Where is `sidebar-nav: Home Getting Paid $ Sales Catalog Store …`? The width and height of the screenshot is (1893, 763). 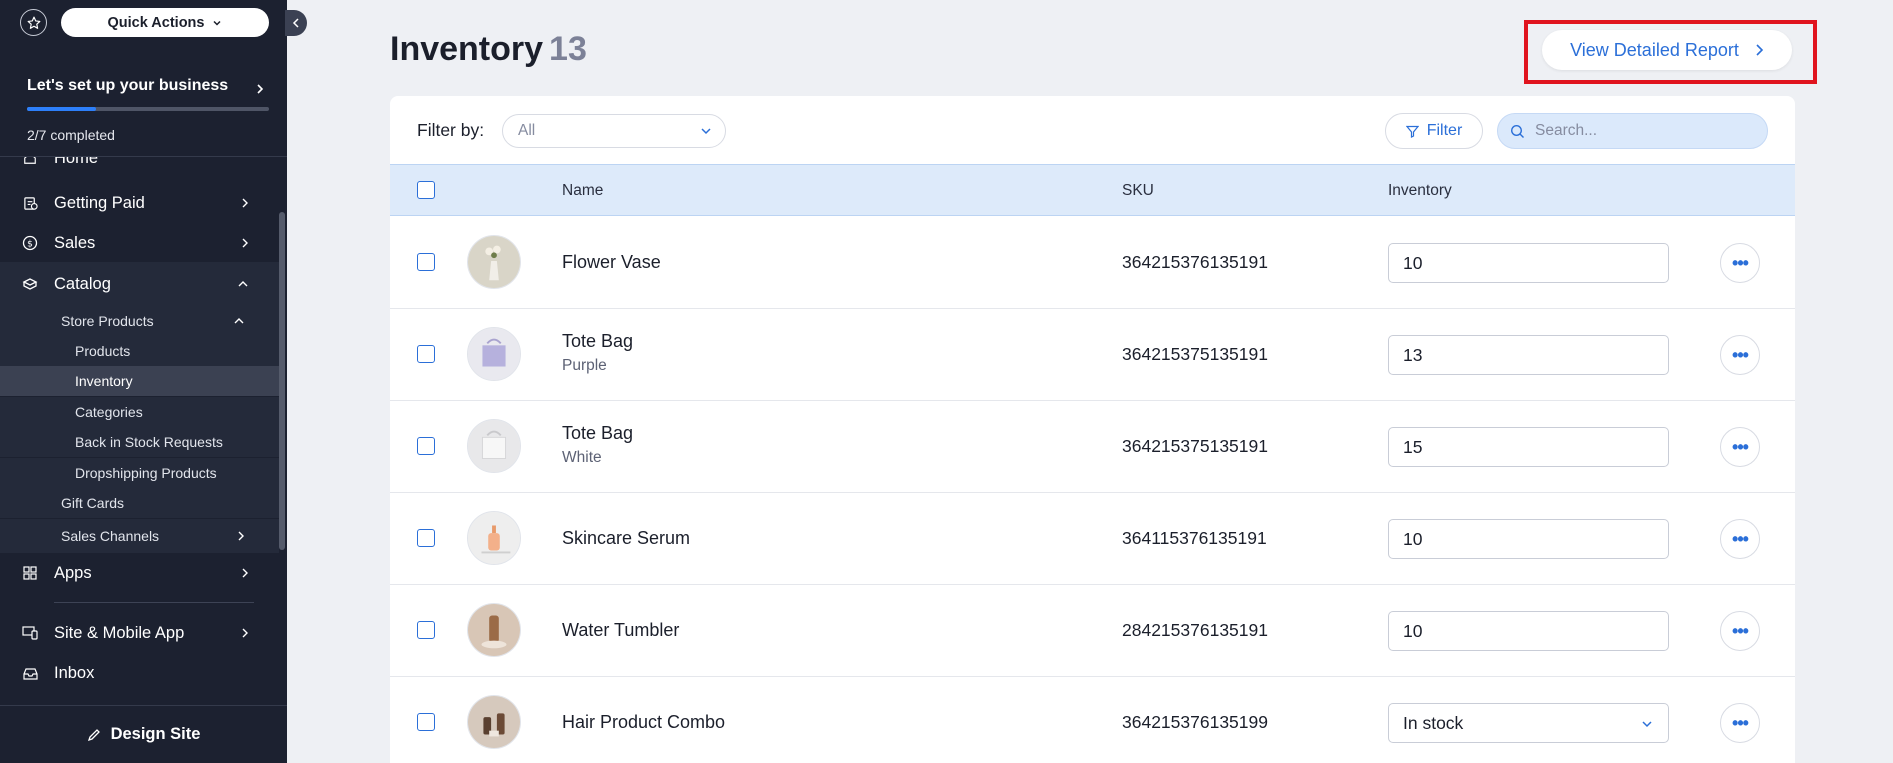
sidebar-nav: Home Getting Paid $ Sales Catalog Store … is located at coordinates (139, 431).